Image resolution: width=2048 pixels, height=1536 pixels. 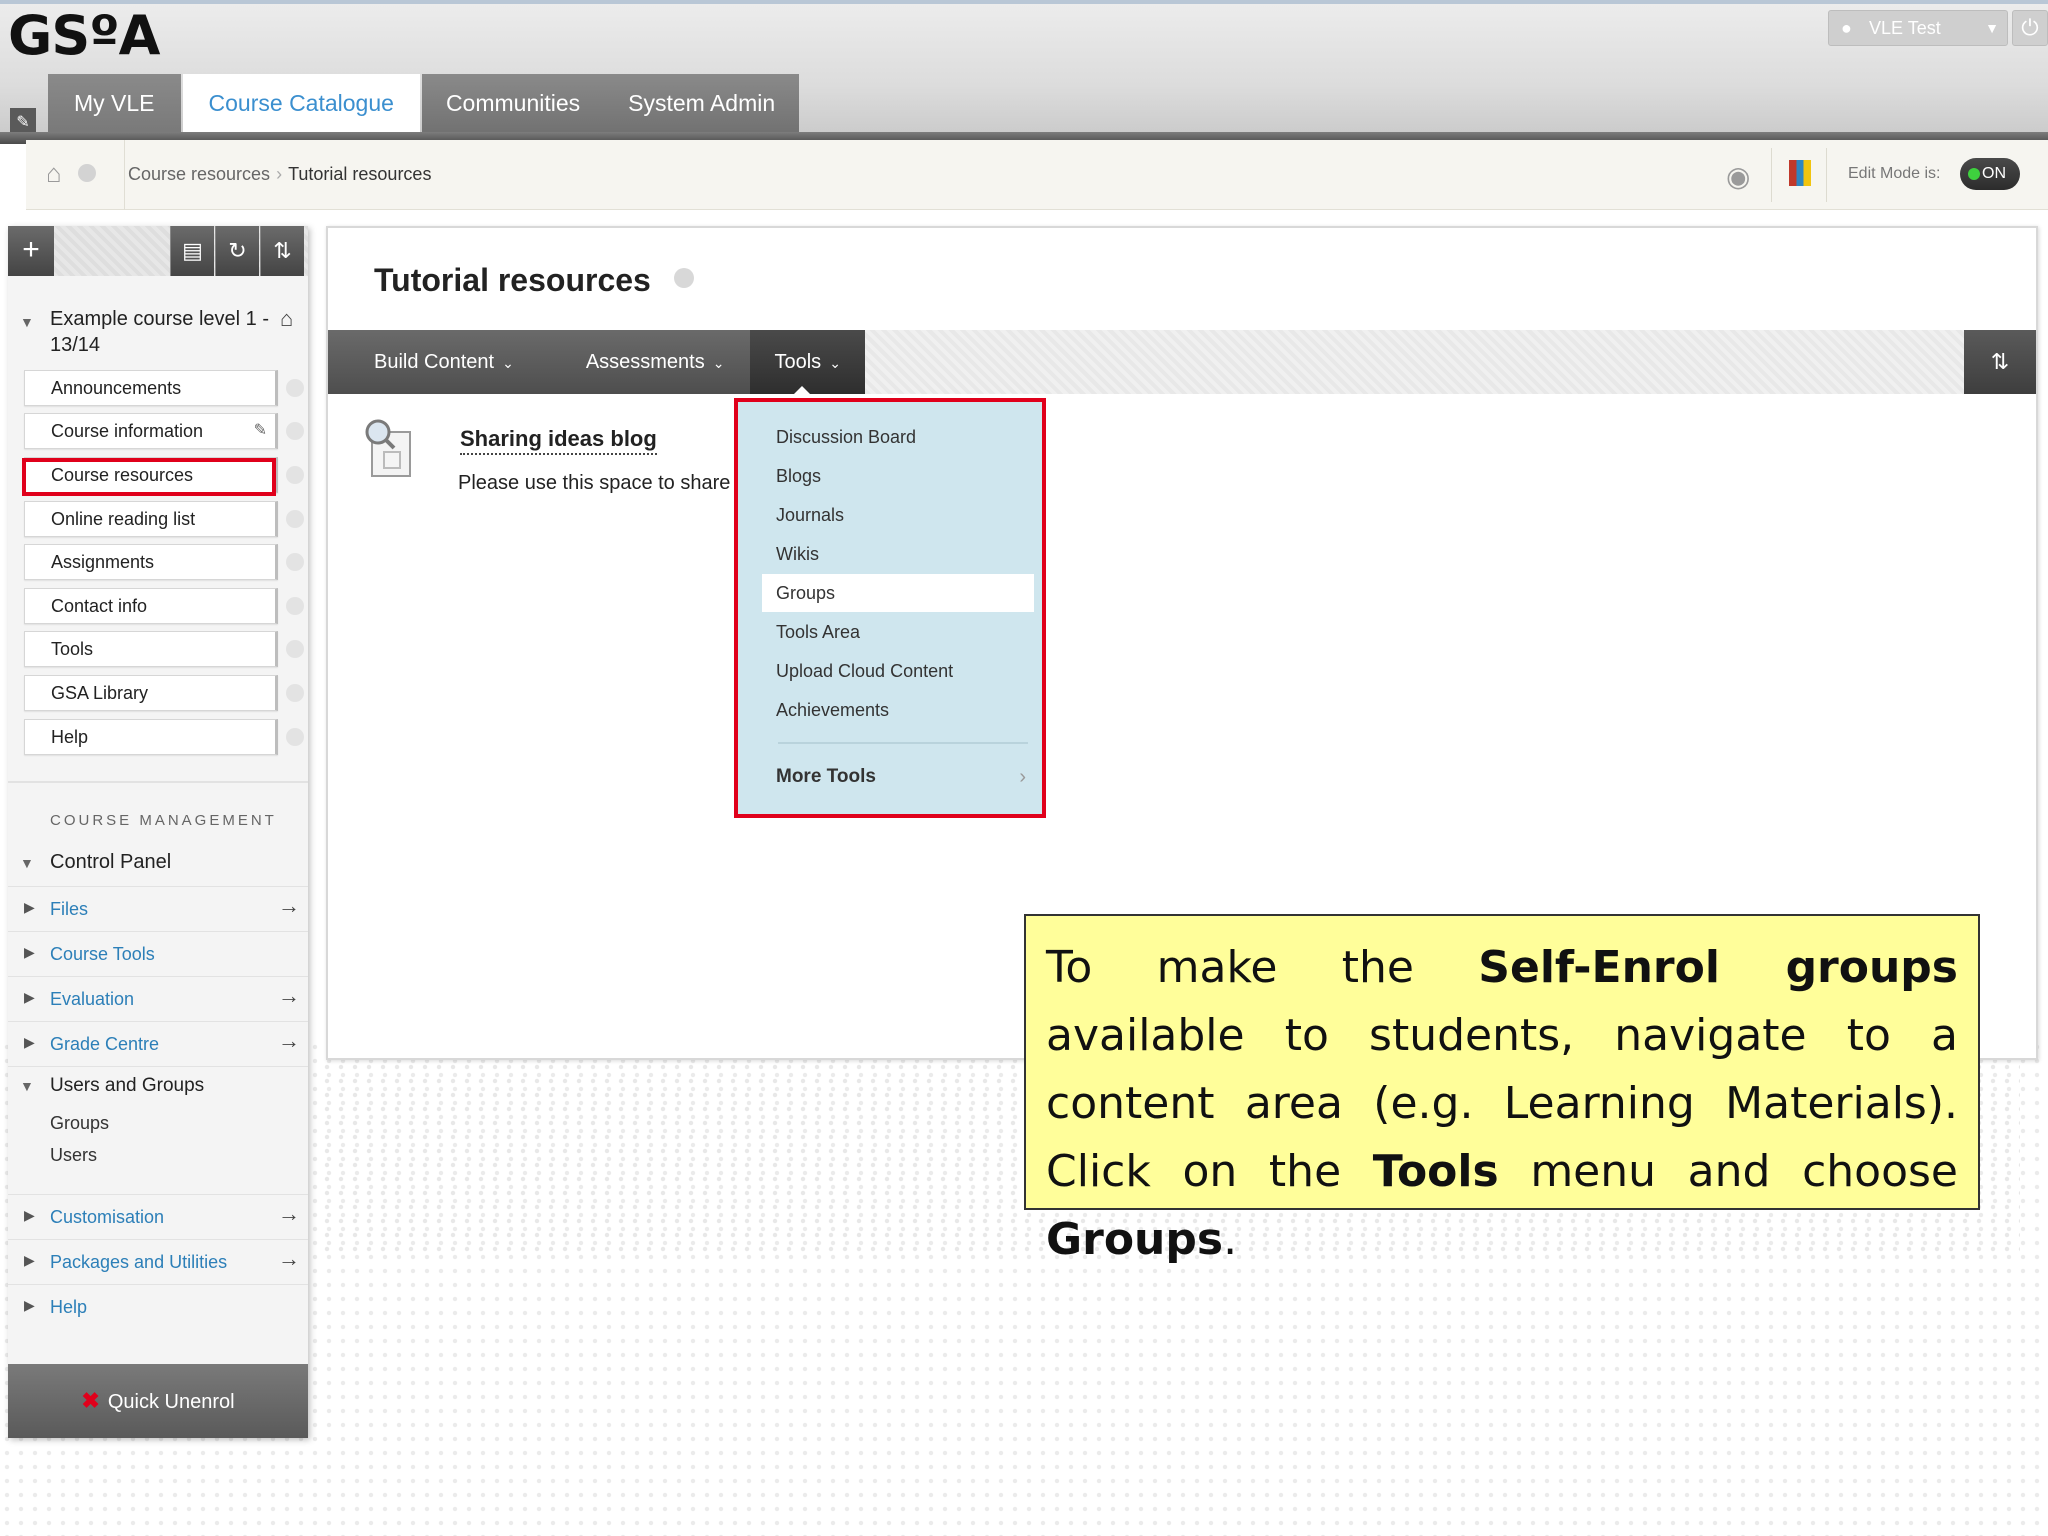 What do you see at coordinates (151, 519) in the screenshot?
I see `menu-item-online-reading-list: Online reading list` at bounding box center [151, 519].